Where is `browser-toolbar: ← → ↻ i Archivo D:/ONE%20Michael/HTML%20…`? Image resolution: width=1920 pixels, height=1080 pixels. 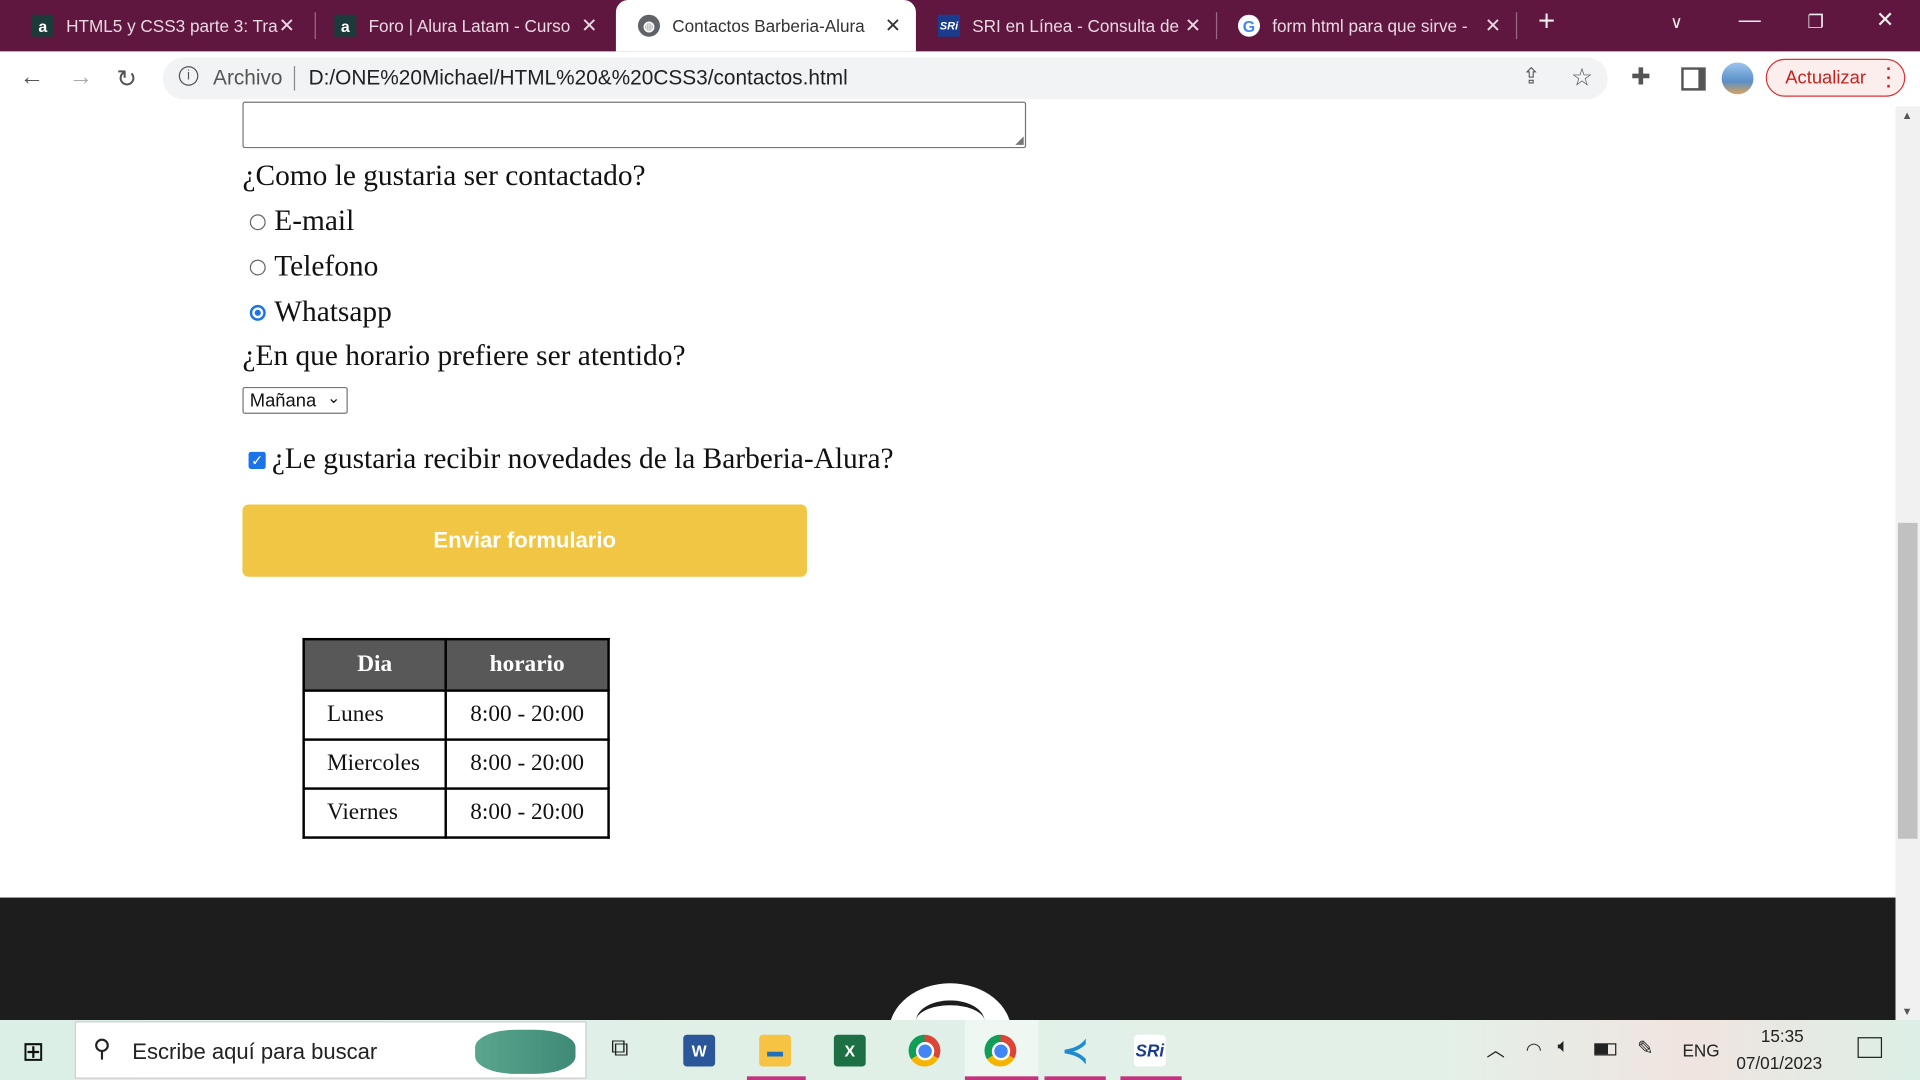 browser-toolbar: ← → ↻ i Archivo D:/ONE%20Michael/HTML%20… is located at coordinates (960, 79).